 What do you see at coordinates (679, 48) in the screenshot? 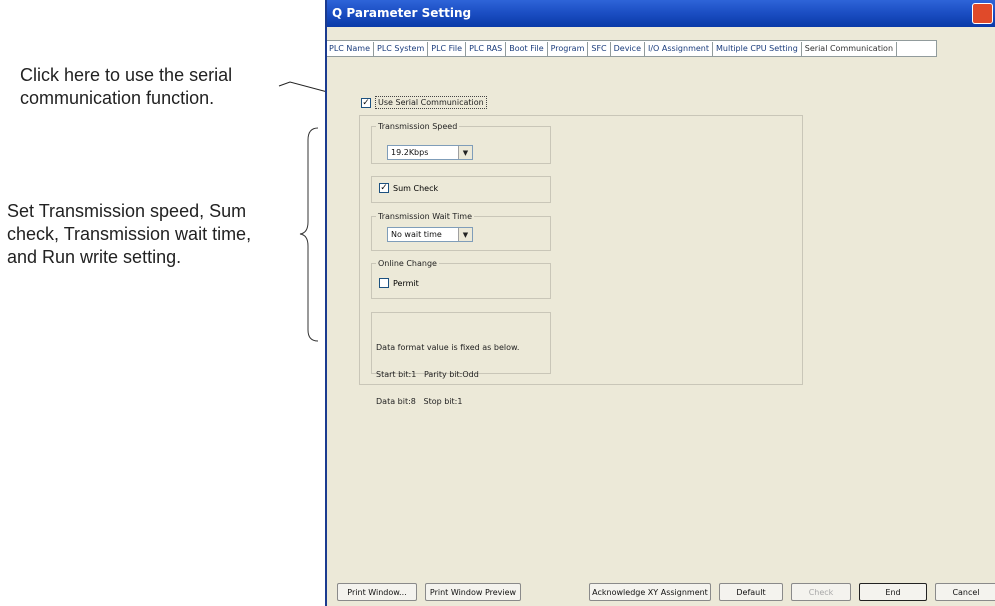
I see `tab-io-assignment: I/O Assignment` at bounding box center [679, 48].